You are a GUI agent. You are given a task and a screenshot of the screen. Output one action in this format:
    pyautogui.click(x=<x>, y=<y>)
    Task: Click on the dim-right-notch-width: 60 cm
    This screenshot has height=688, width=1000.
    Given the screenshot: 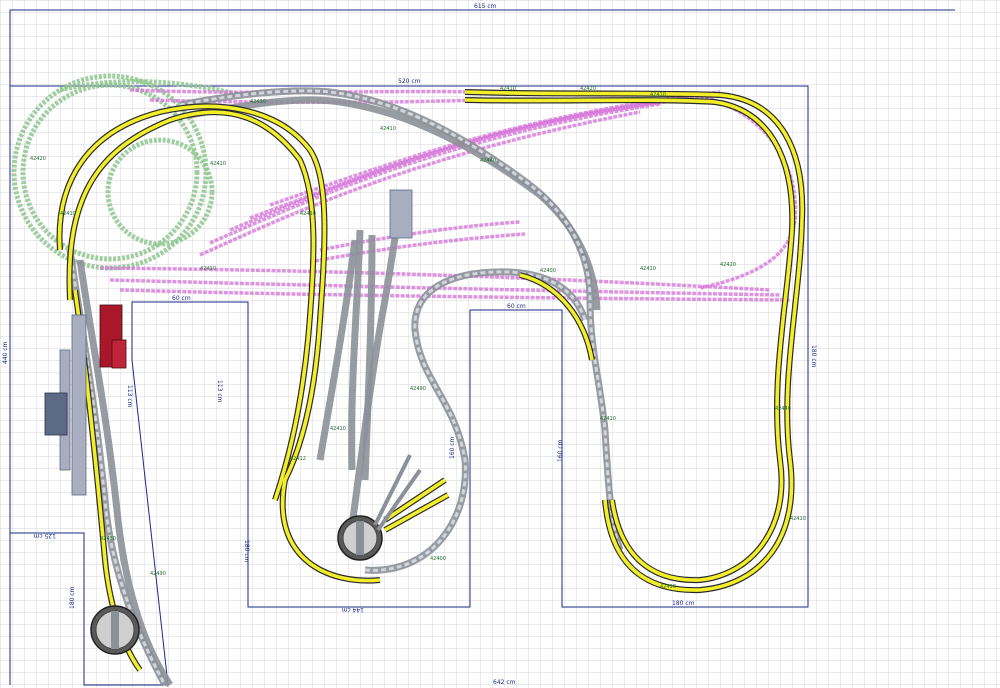 What is the action you would take?
    pyautogui.click(x=516, y=306)
    